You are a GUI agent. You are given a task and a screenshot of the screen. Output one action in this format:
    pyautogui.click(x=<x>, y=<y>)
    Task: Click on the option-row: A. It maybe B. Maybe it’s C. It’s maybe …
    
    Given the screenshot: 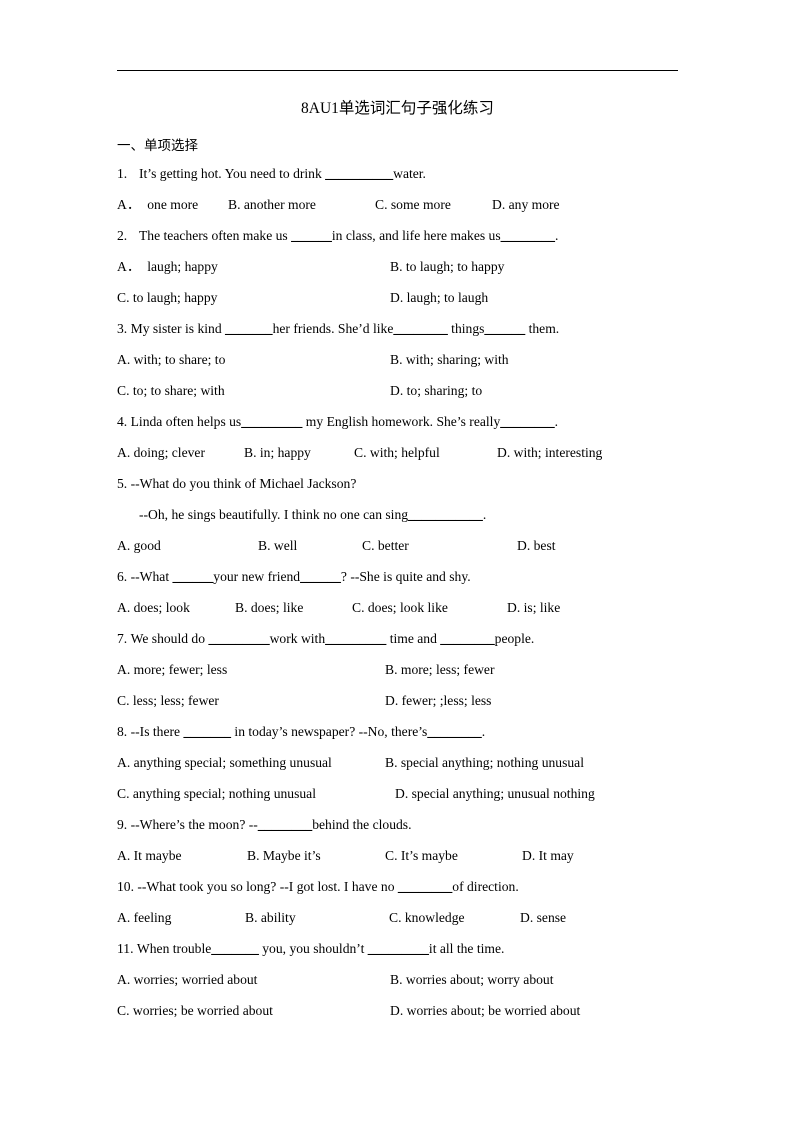 What is the action you would take?
    pyautogui.click(x=407, y=861)
    